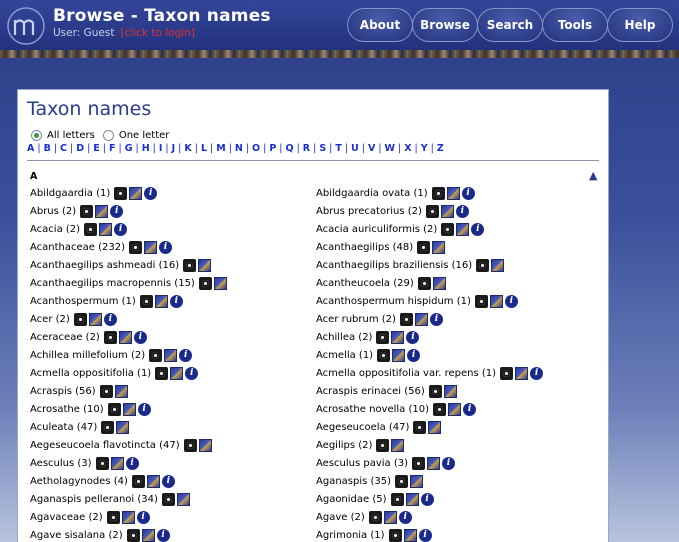 Image resolution: width=679 pixels, height=542 pixels. What do you see at coordinates (510, 25) in the screenshot?
I see `nav-search: Search` at bounding box center [510, 25].